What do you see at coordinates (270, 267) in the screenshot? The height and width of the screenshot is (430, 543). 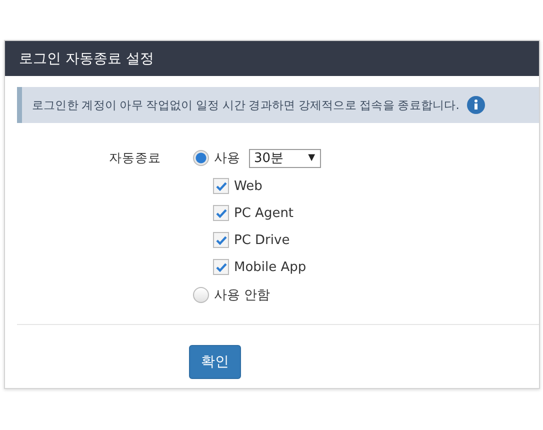 I see `checkbox-label: Mobile App` at bounding box center [270, 267].